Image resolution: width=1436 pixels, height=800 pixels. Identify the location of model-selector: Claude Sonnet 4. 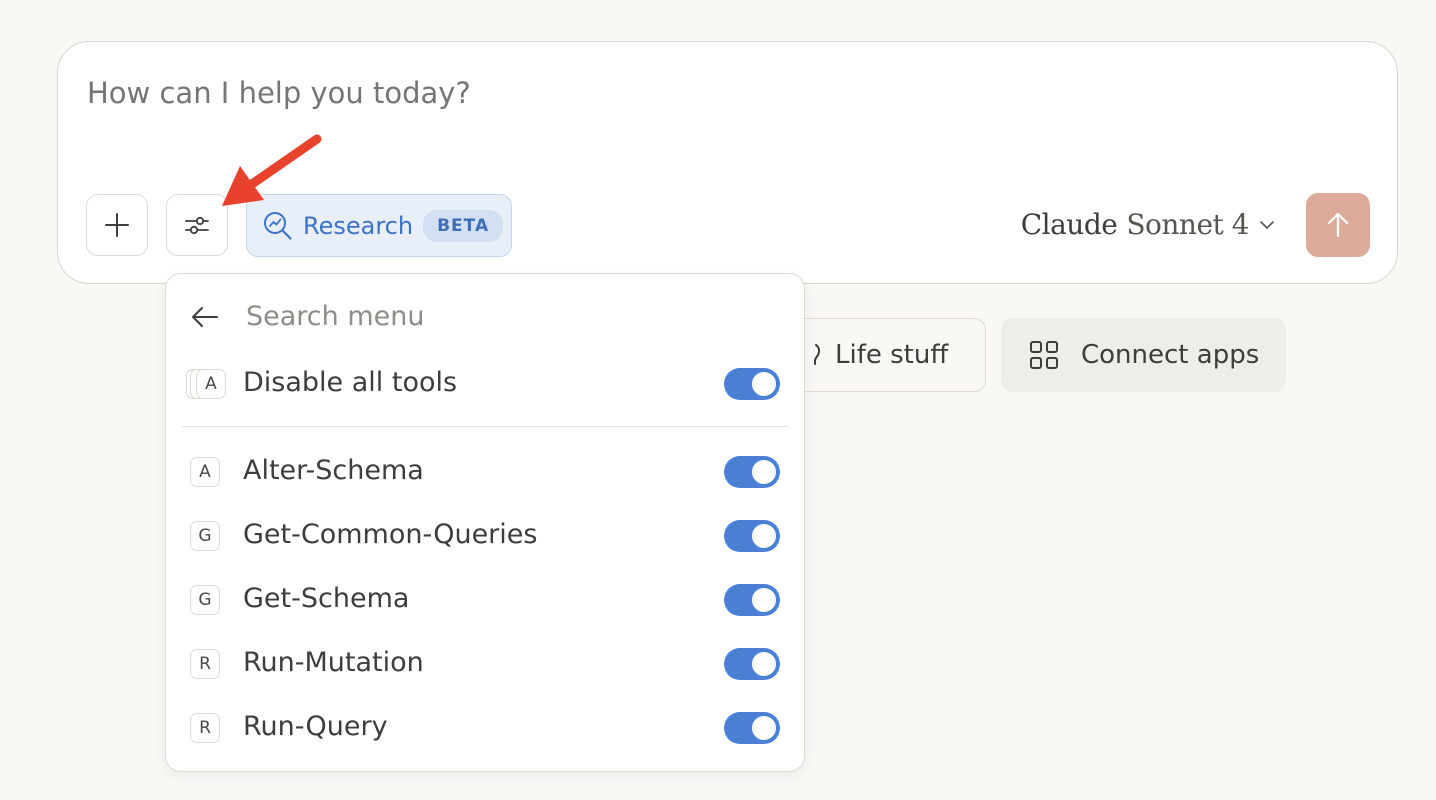
(1149, 224).